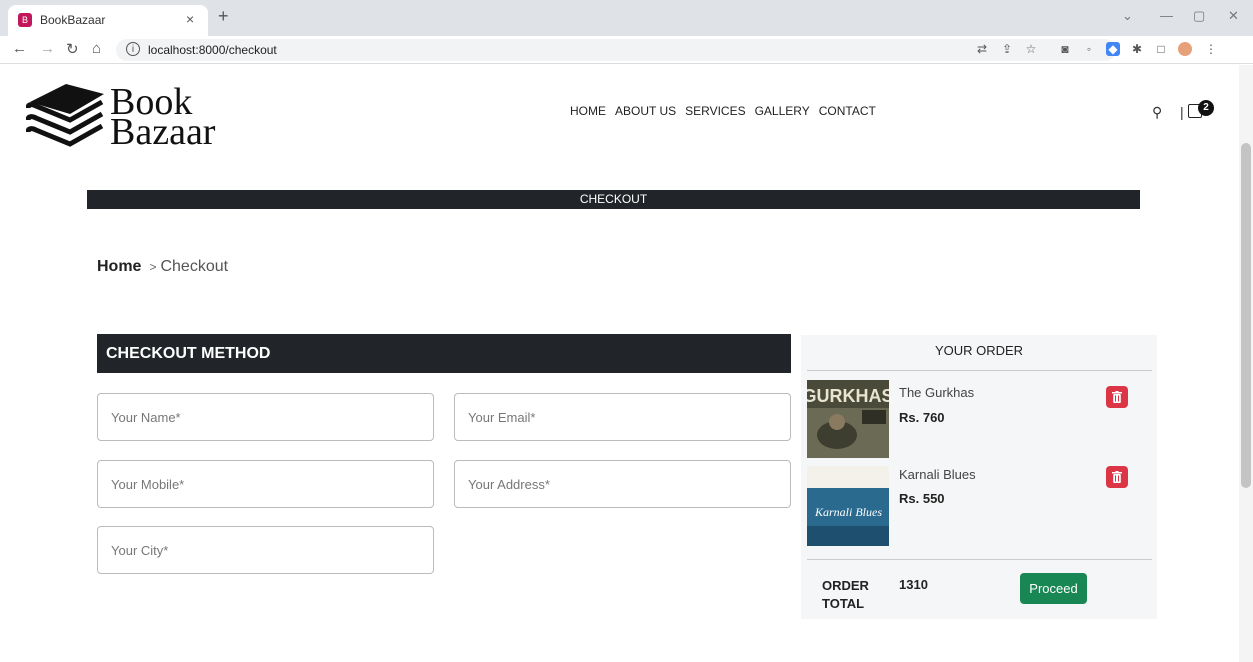  Describe the element at coordinates (922, 498) in the screenshot. I see `item-price: Rs. 550` at that location.